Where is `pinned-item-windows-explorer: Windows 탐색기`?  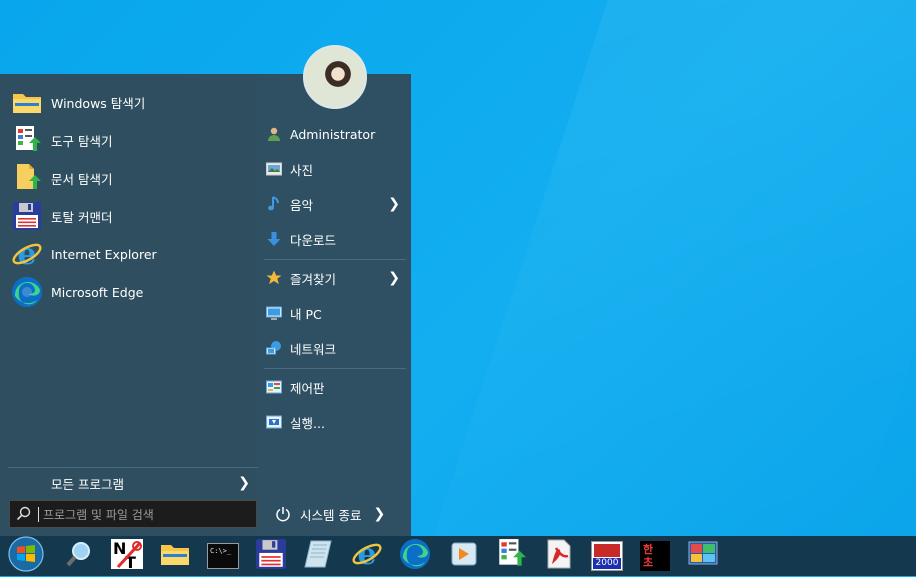
pinned-item-windows-explorer: Windows 탐색기 is located at coordinates (130, 102).